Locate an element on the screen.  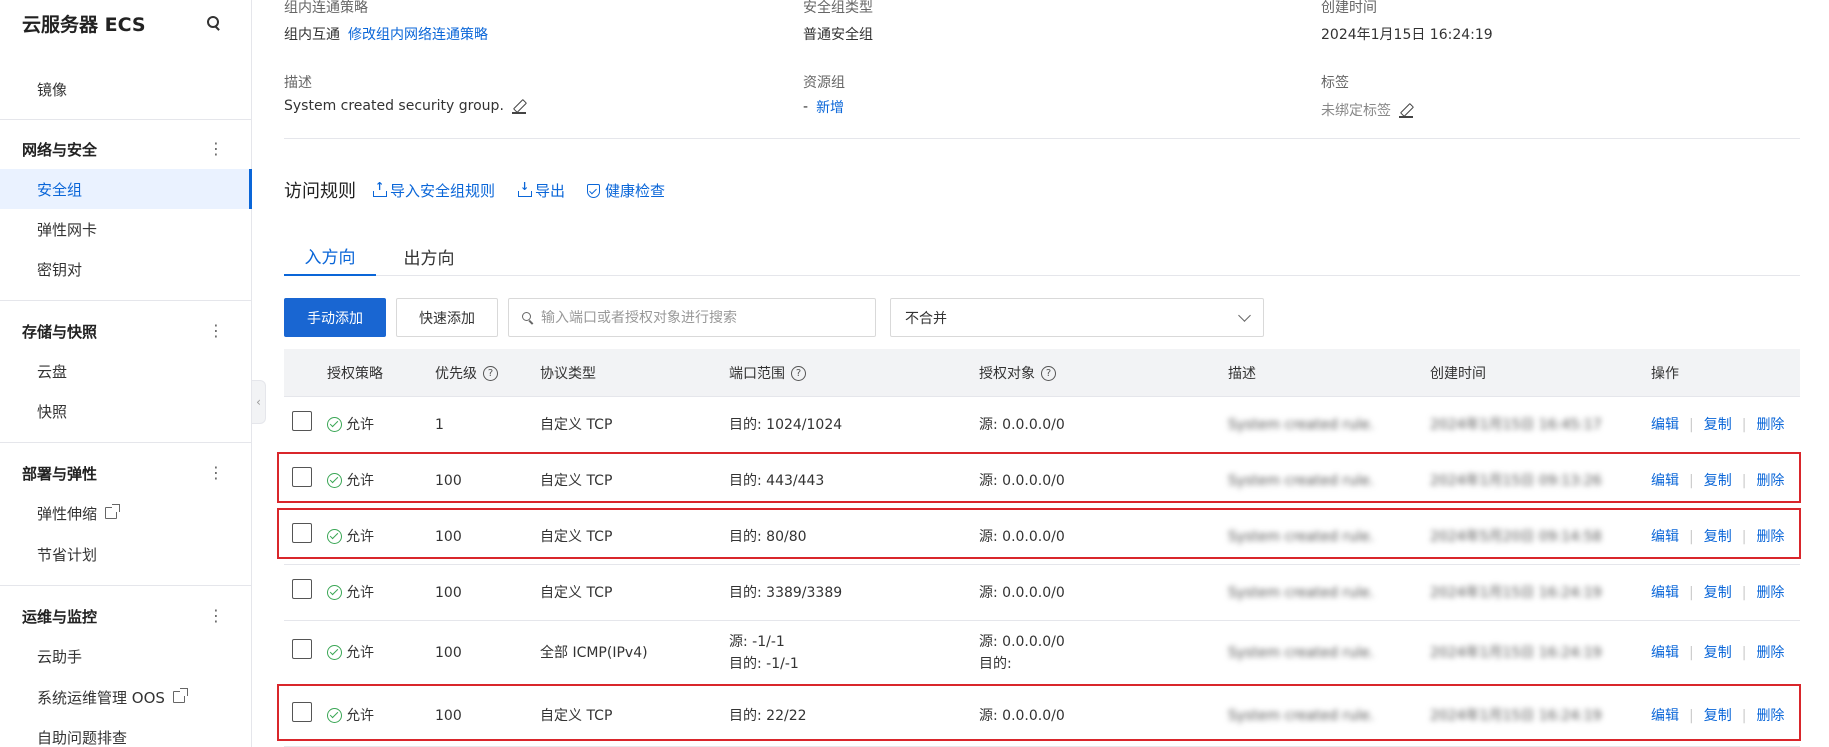
sidebar-group-ops: 运维与监控 ⋮ is located at coordinates (126, 616).